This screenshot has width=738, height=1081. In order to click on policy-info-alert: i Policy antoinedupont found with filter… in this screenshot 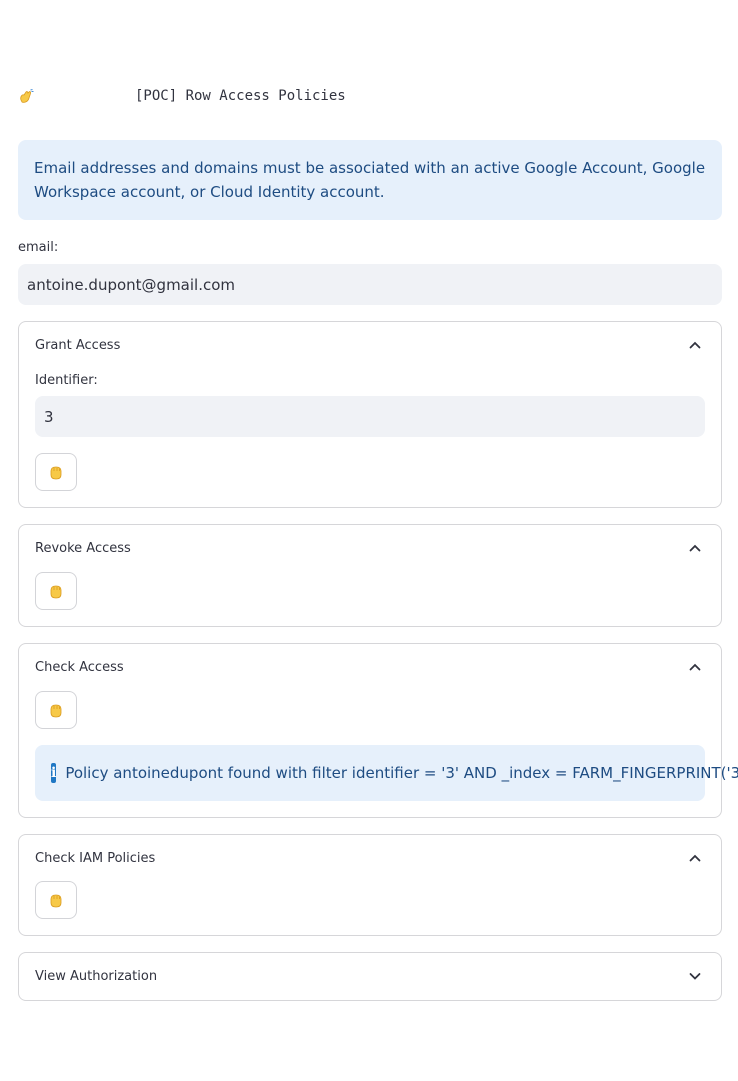, I will do `click(386, 773)`.